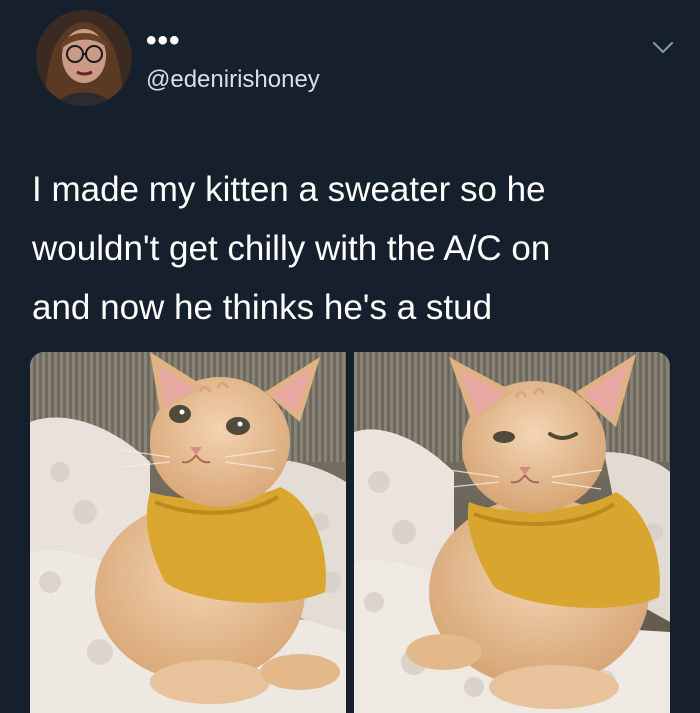 This screenshot has height=713, width=700. Describe the element at coordinates (233, 80) in the screenshot. I see `user-handle: @edenirishoney` at that location.